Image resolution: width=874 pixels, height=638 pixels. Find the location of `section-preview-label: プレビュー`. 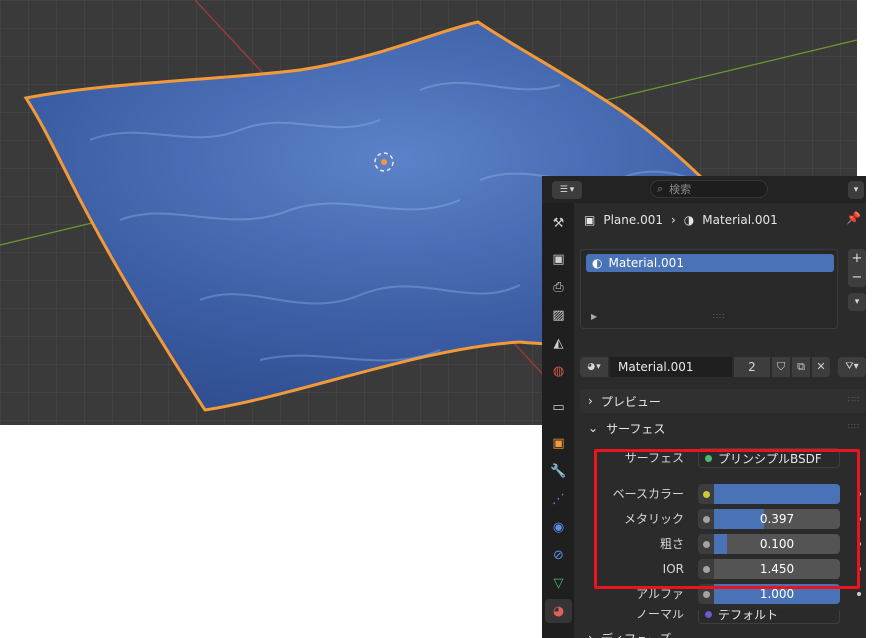

section-preview-label: プレビュー is located at coordinates (630, 401).